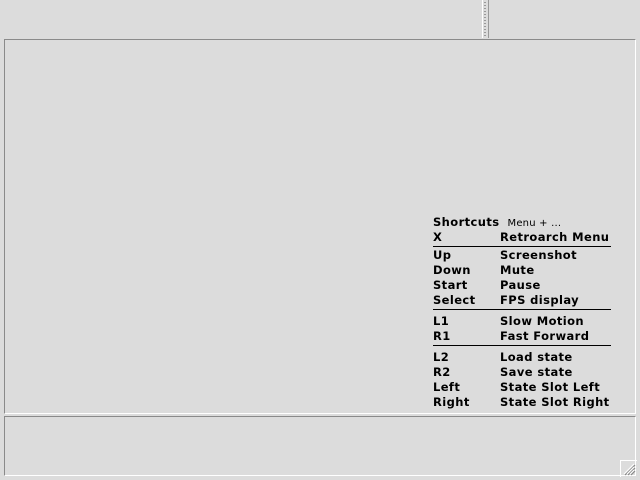 The width and height of the screenshot is (640, 480). I want to click on shortcut-row: Select FPS display, so click(522, 300).